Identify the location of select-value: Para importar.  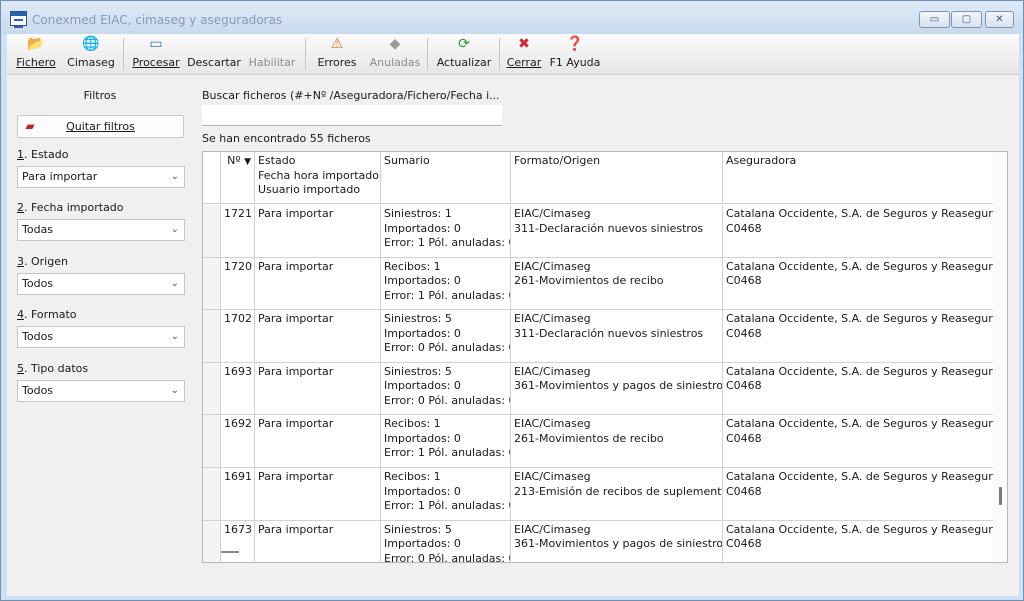
(60, 176).